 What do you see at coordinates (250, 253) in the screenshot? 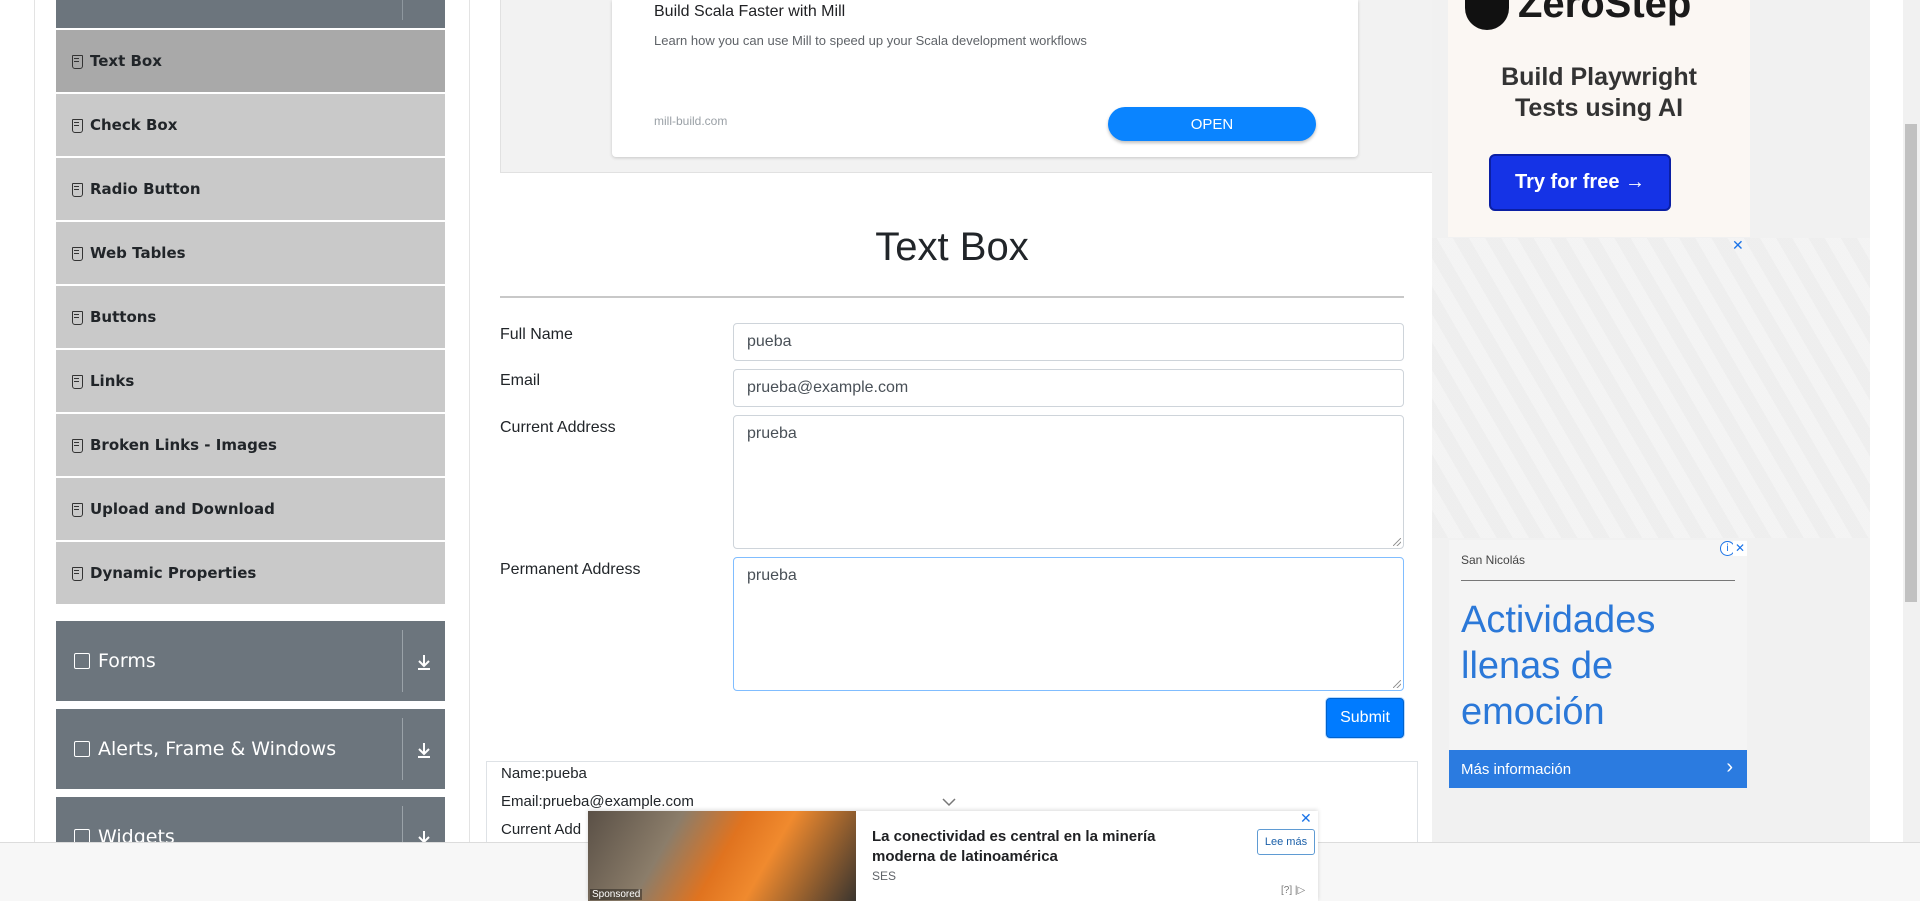
I see `sidebar-item-web-tables: Web Tables` at bounding box center [250, 253].